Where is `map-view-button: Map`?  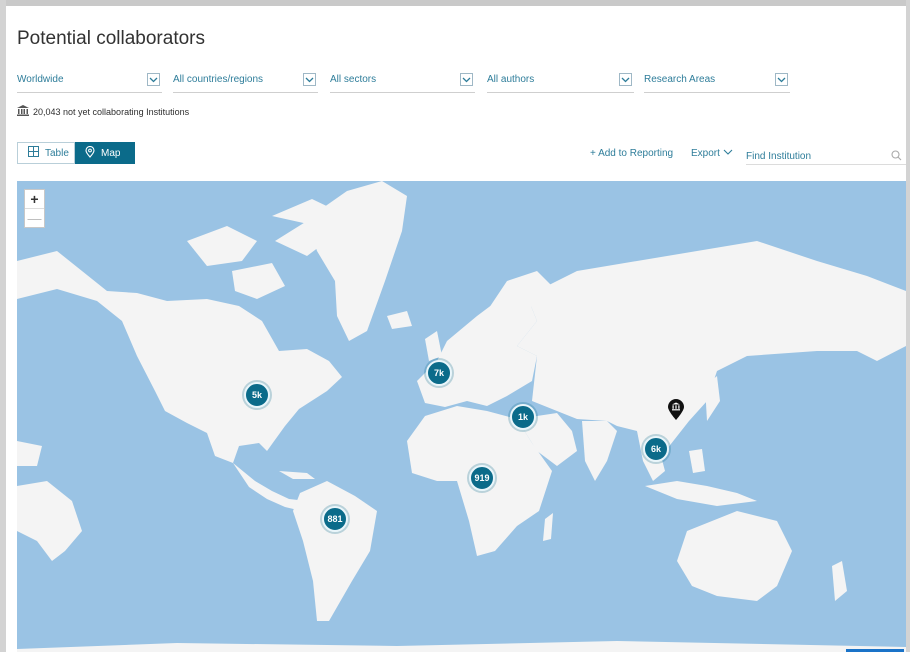
map-view-button: Map is located at coordinates (105, 153).